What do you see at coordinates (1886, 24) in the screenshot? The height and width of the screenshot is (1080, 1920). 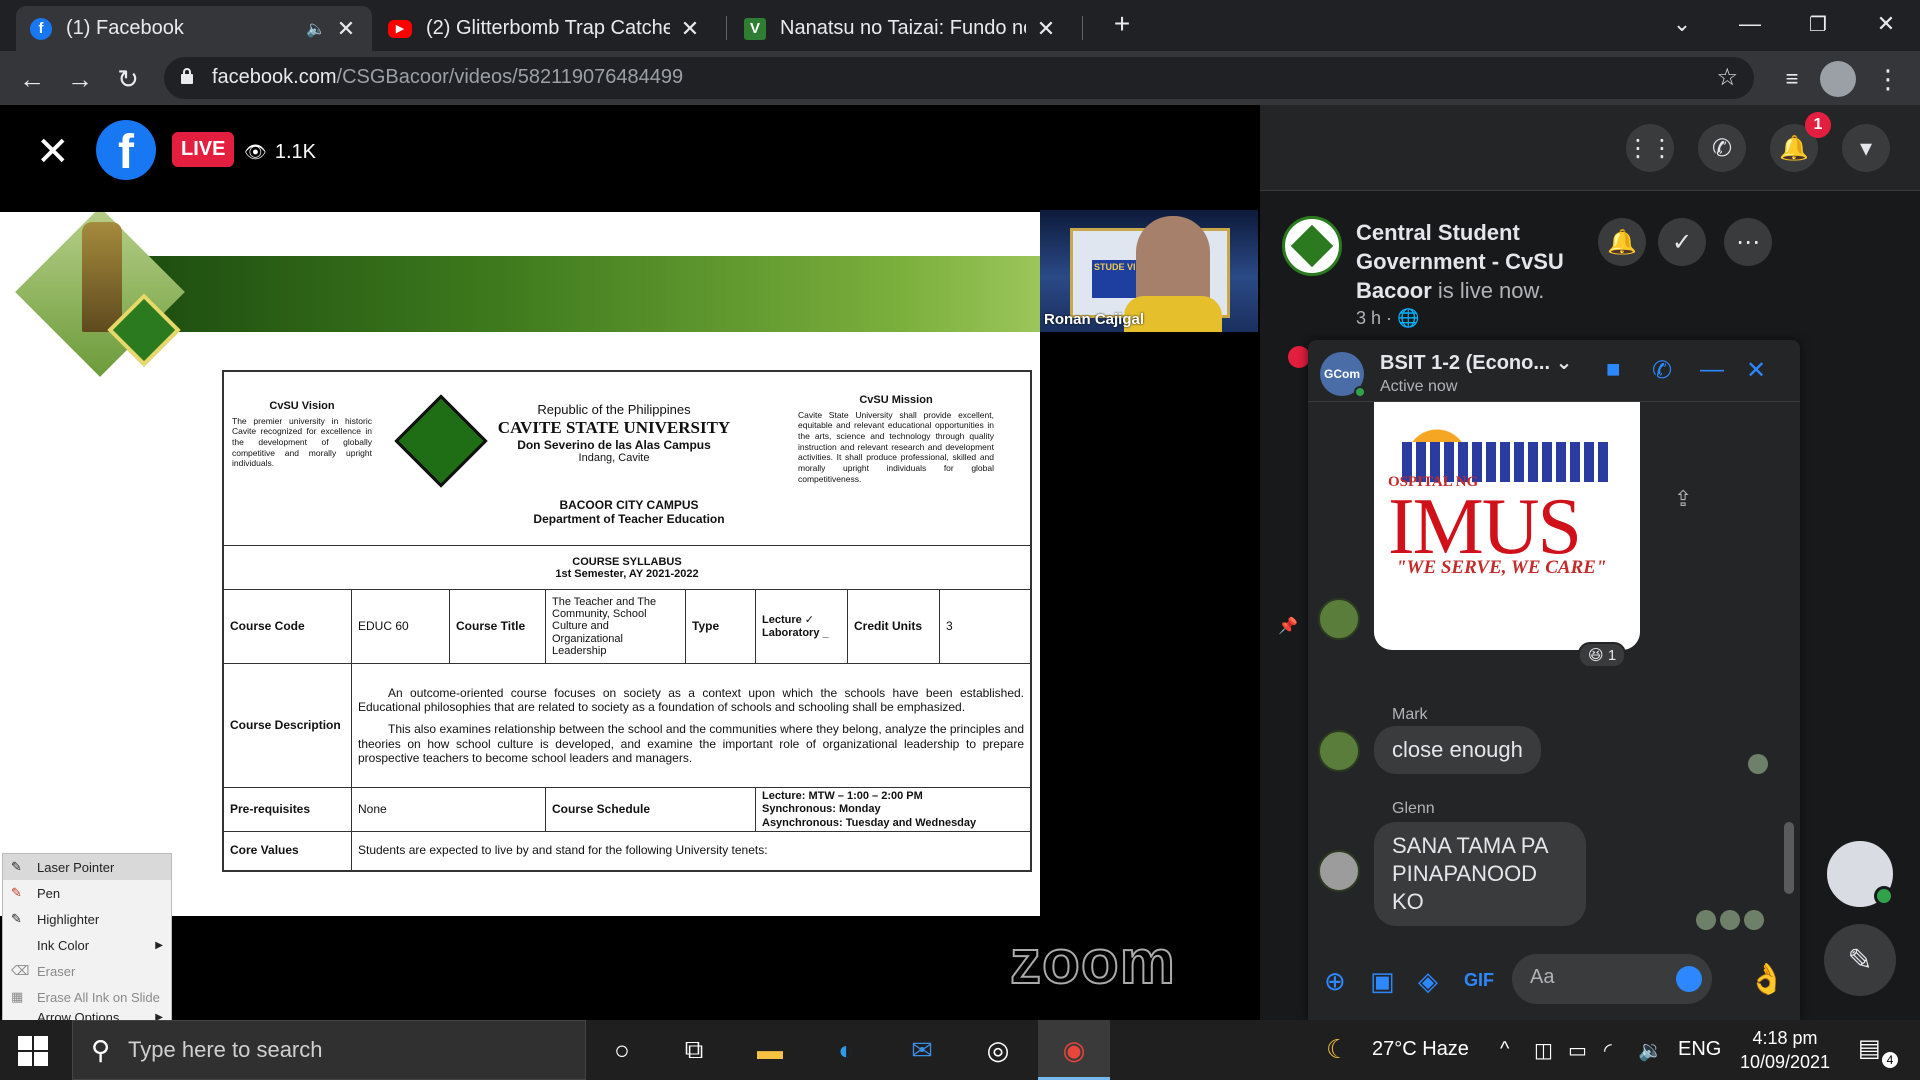 I see `close-window-button: ✕` at bounding box center [1886, 24].